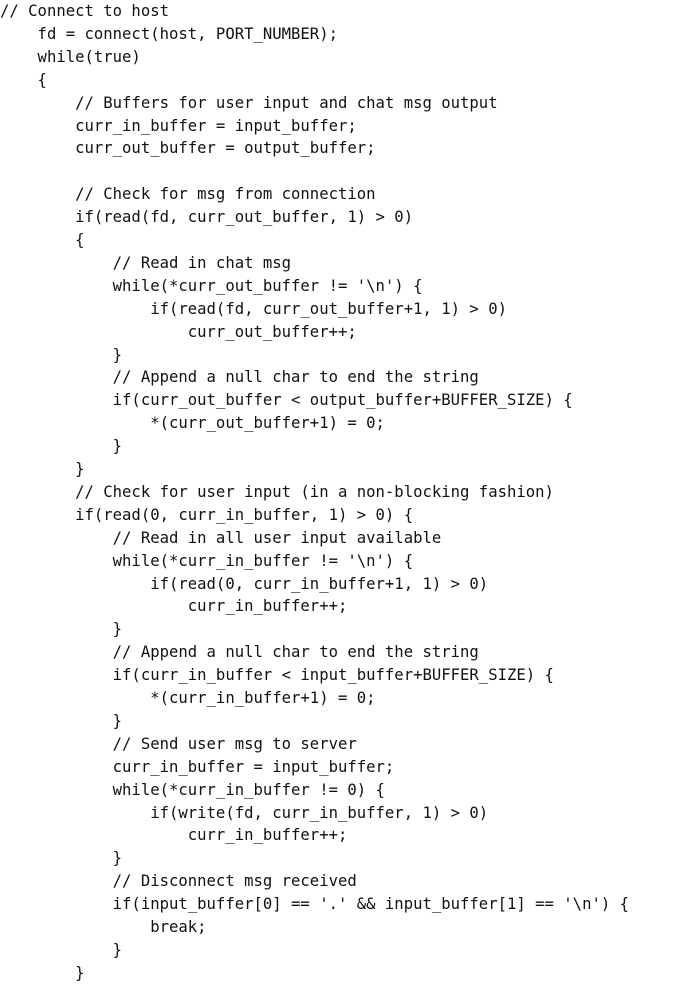 This screenshot has height=988, width=697. Describe the element at coordinates (192, 789) in the screenshot. I see `code-line: while(*curr_in_buffer != 0) {` at that location.